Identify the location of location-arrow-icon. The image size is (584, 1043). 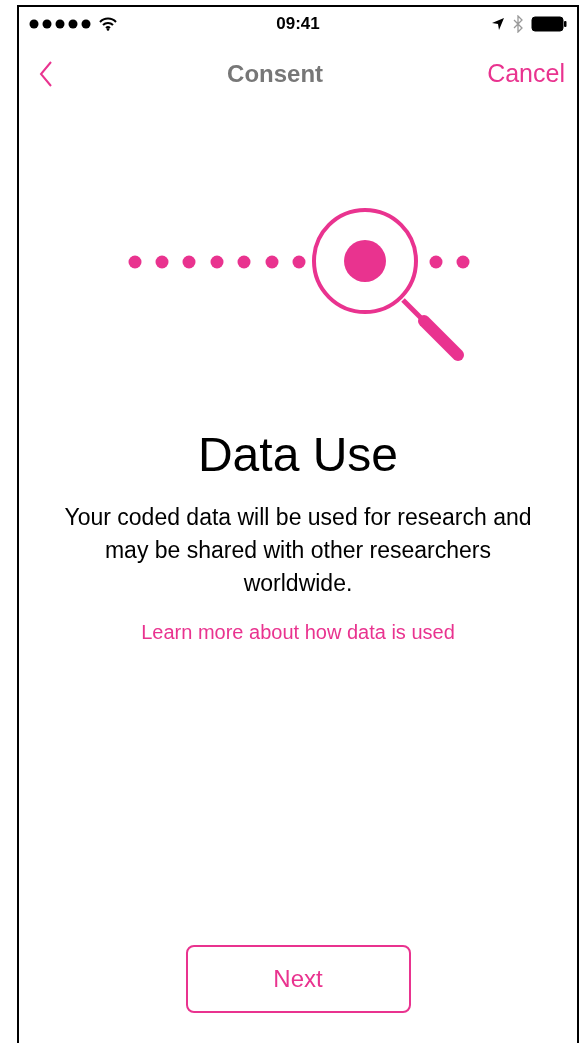
(498, 24).